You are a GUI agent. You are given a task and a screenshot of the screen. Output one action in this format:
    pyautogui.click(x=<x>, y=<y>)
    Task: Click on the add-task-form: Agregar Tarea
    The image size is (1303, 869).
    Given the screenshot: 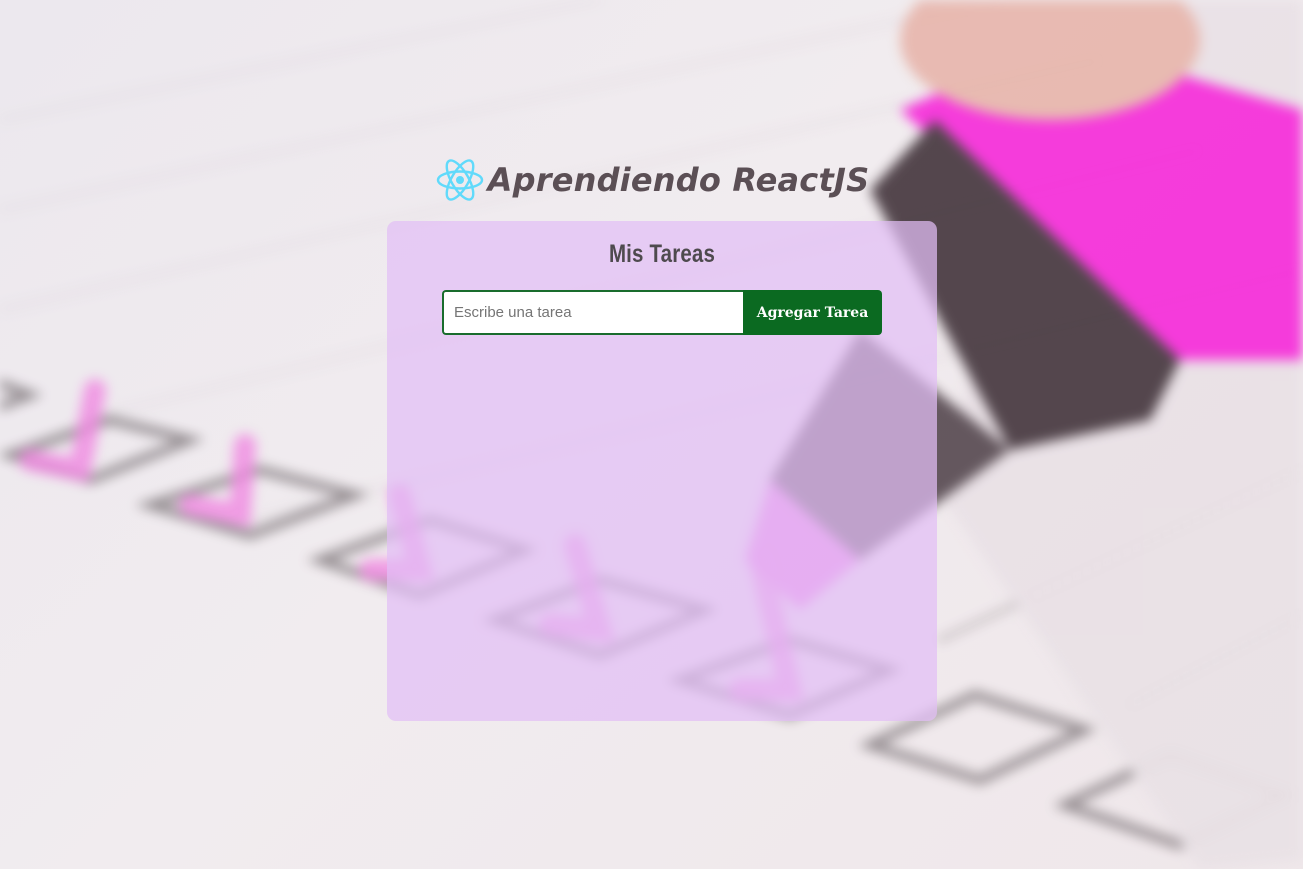 What is the action you would take?
    pyautogui.click(x=662, y=312)
    